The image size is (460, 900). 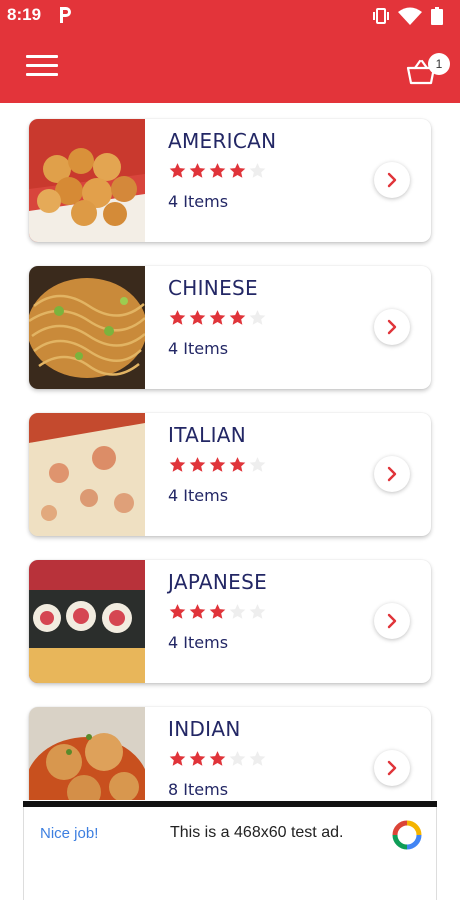 I want to click on vibrate-icon, so click(x=381, y=16).